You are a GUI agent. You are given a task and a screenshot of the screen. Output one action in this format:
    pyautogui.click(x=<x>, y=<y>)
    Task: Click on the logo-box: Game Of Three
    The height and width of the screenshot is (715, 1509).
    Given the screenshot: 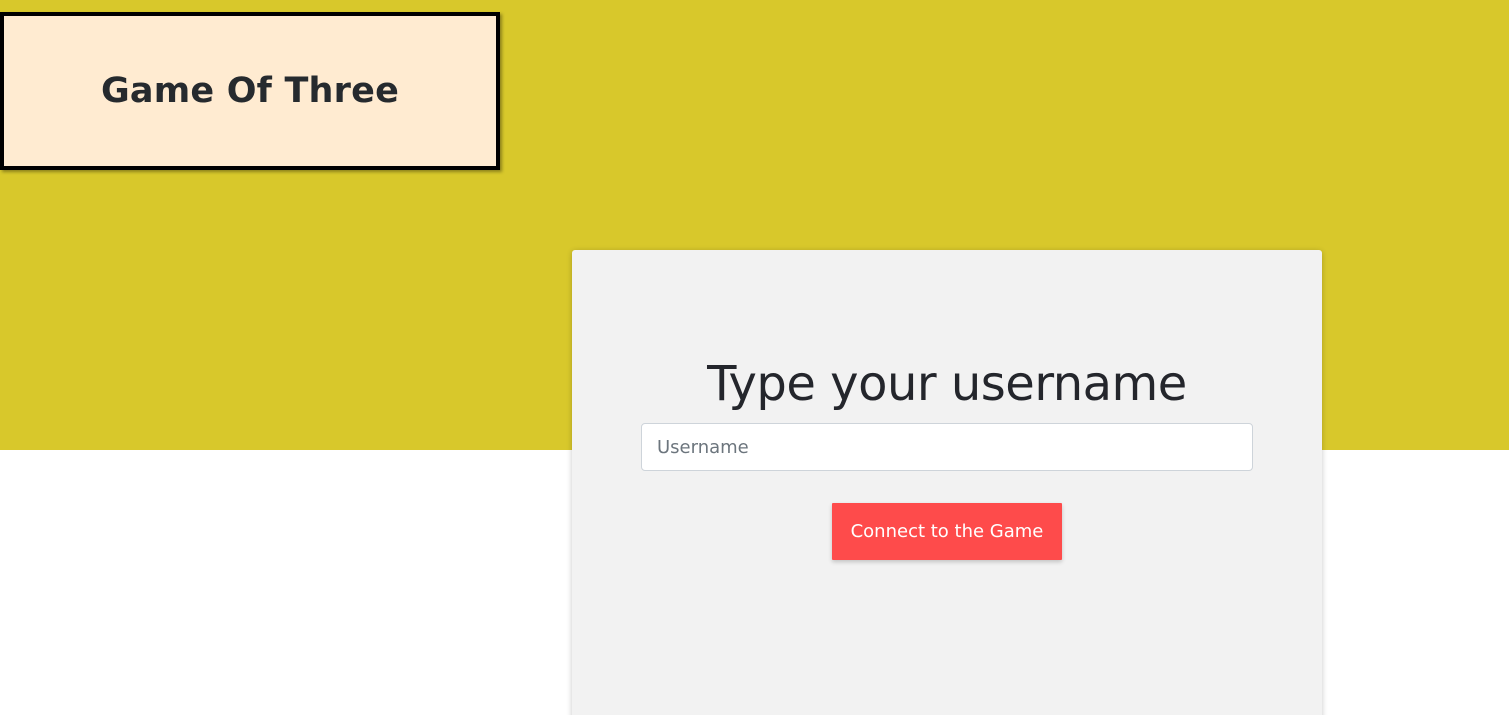 What is the action you would take?
    pyautogui.click(x=250, y=91)
    